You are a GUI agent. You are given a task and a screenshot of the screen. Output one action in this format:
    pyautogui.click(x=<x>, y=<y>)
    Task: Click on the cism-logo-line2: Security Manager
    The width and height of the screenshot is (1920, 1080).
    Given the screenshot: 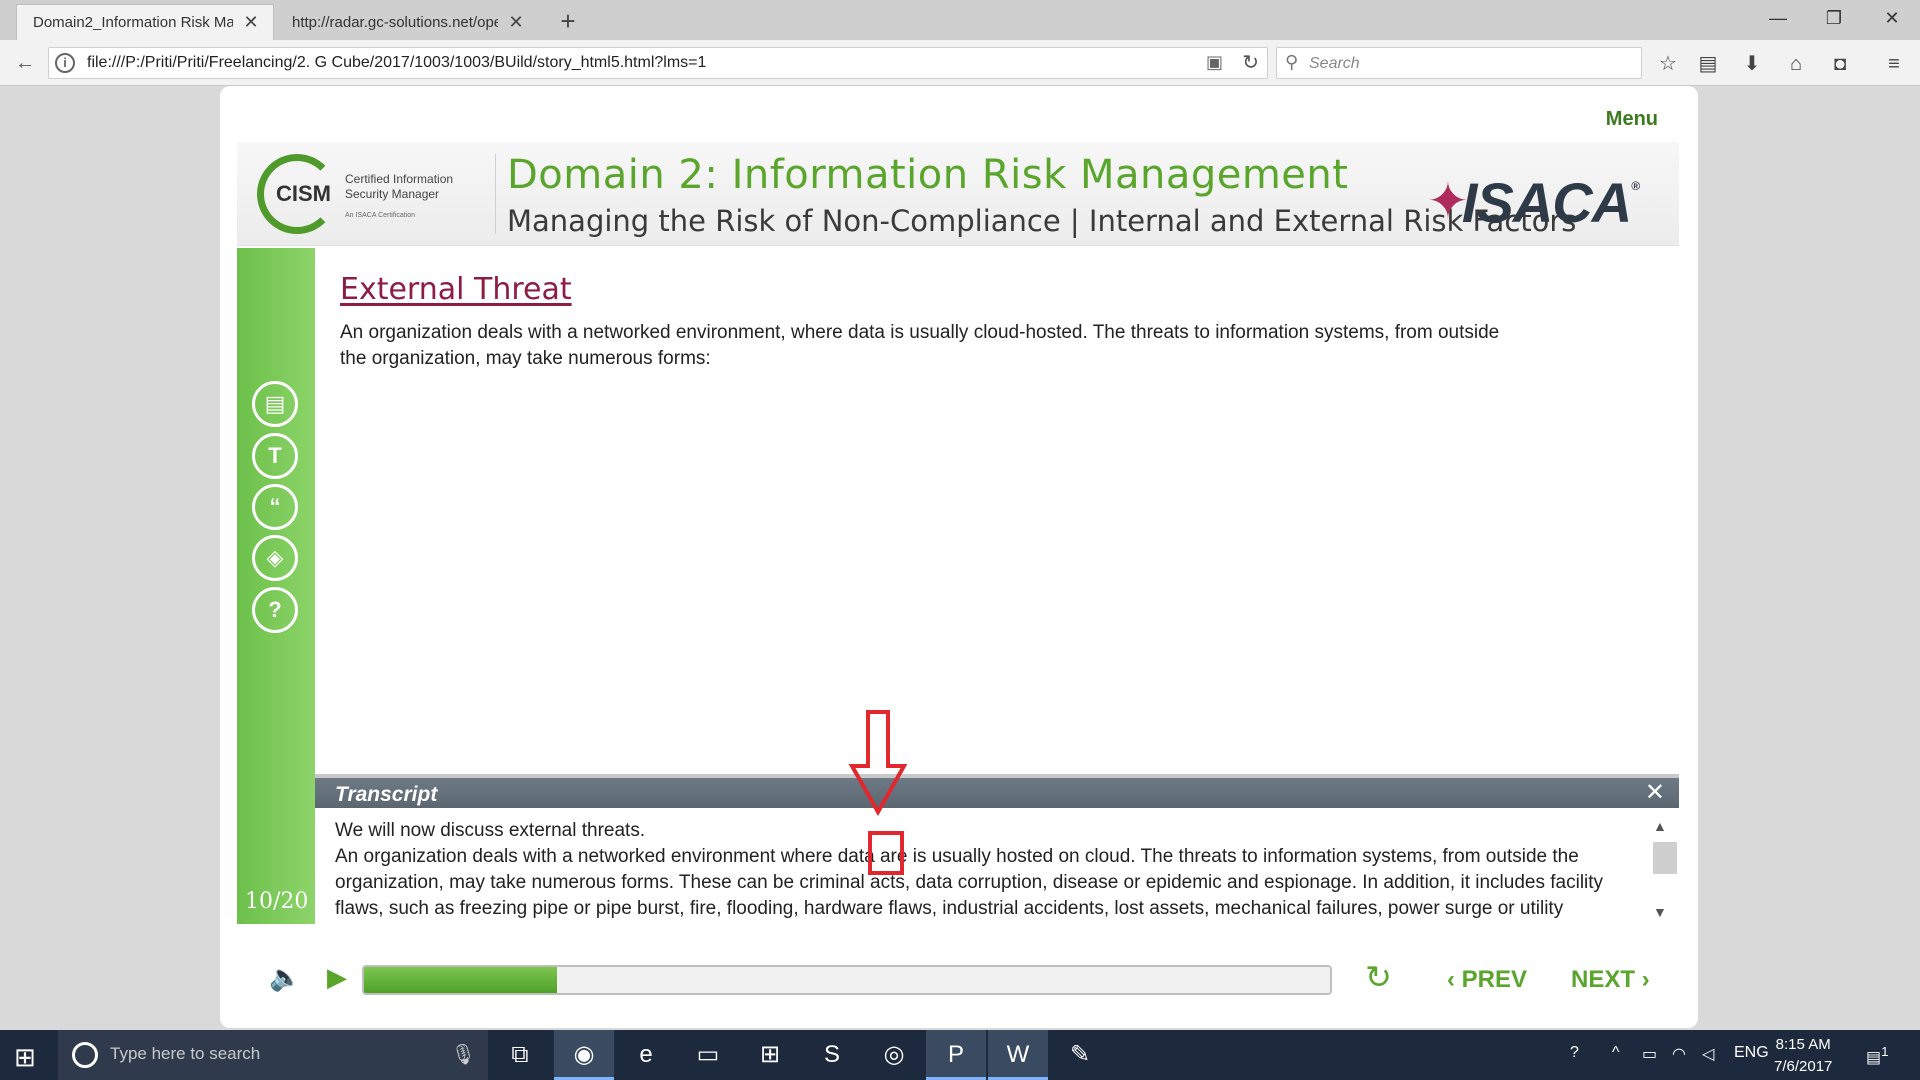 What is the action you would take?
    pyautogui.click(x=392, y=194)
    